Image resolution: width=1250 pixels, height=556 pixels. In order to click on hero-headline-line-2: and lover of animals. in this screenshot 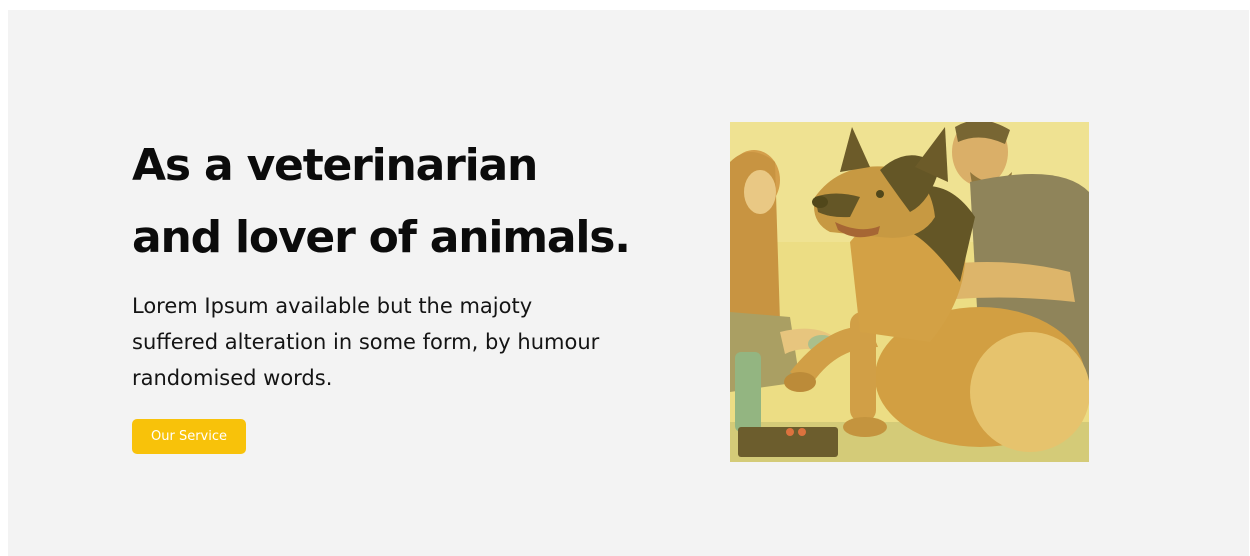, I will do `click(381, 237)`.